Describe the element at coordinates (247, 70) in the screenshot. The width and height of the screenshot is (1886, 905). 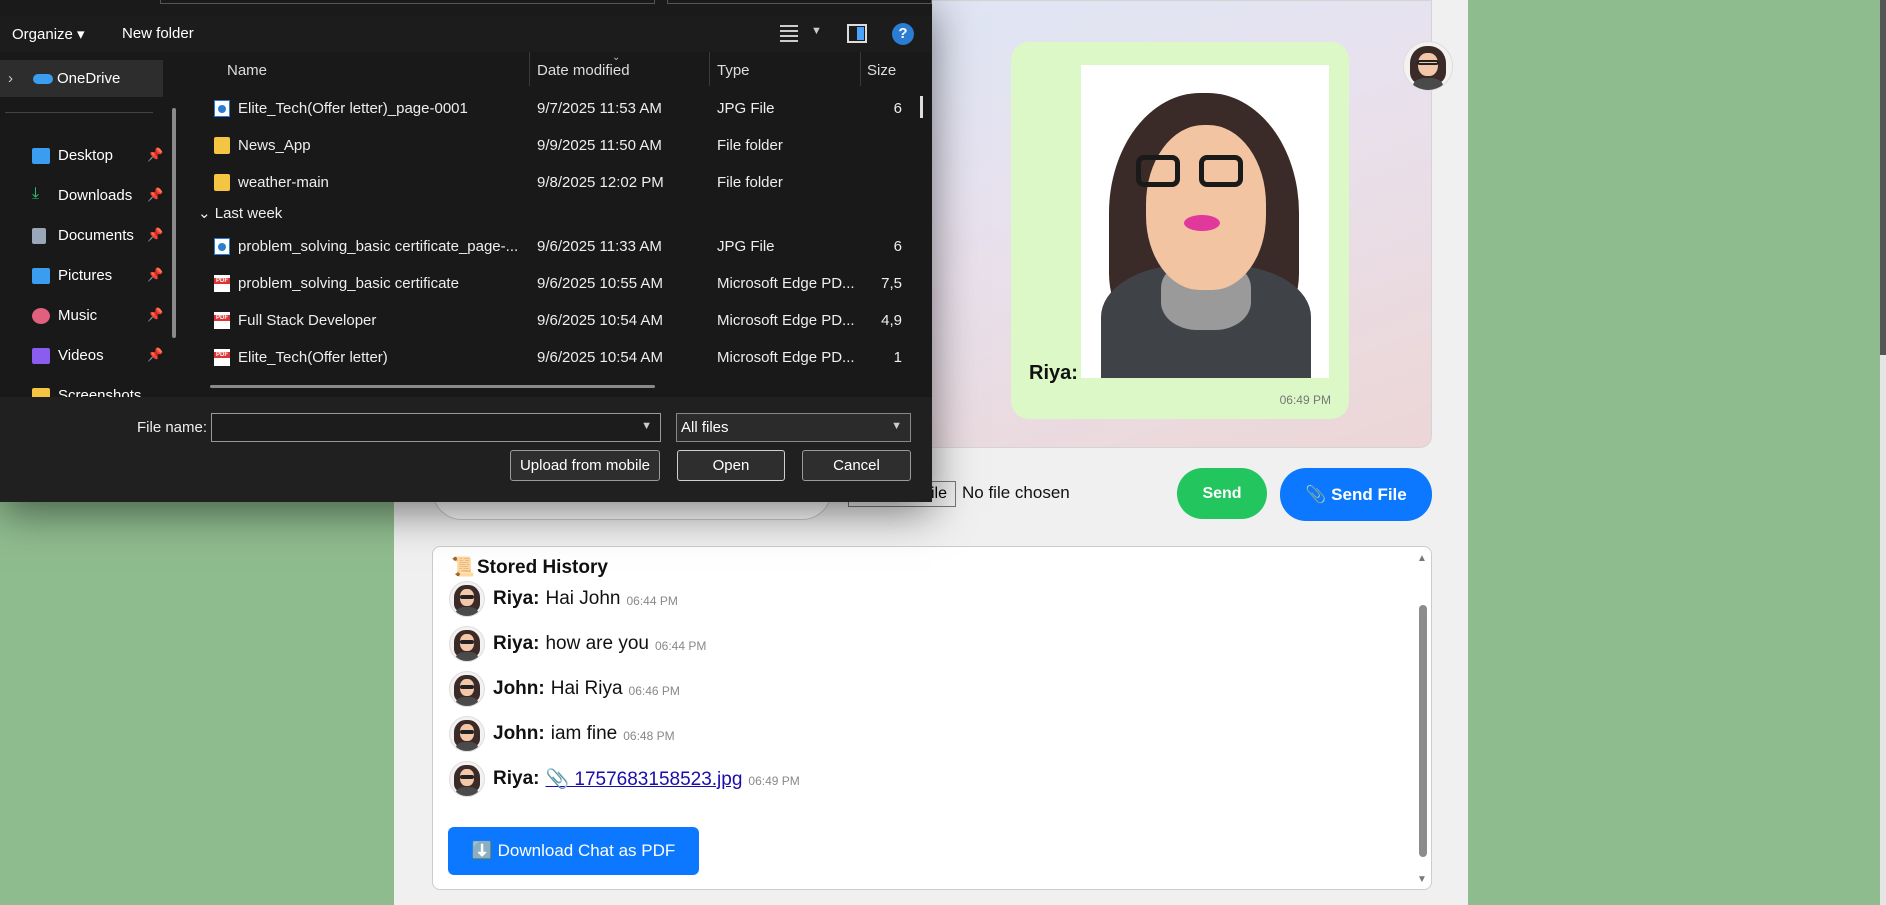
I see `column-name: Name` at that location.